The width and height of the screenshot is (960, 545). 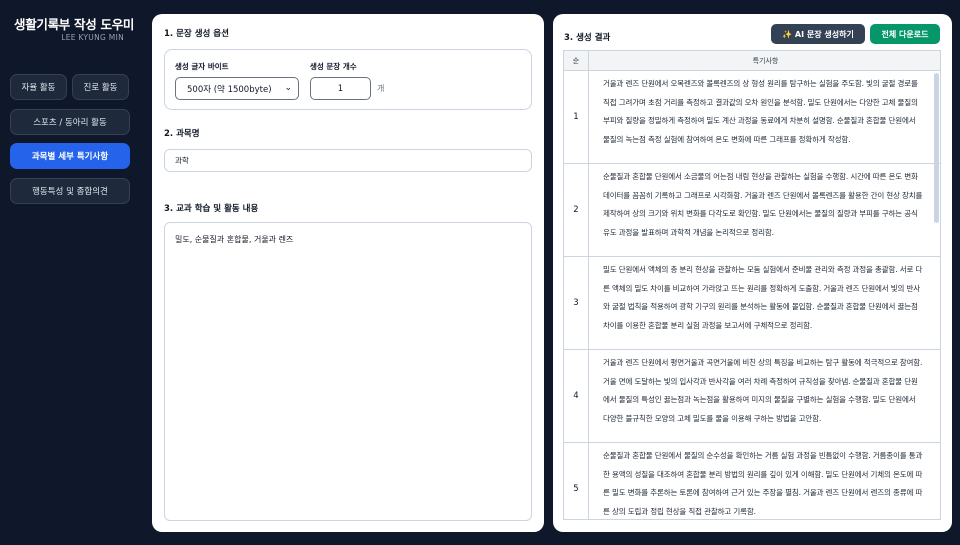 I want to click on row-number: 4, so click(x=576, y=396).